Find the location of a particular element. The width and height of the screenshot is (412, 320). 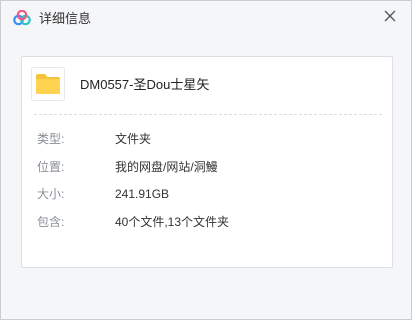

location-value: 我的网盘/网站/洞鰻 is located at coordinates (166, 167).